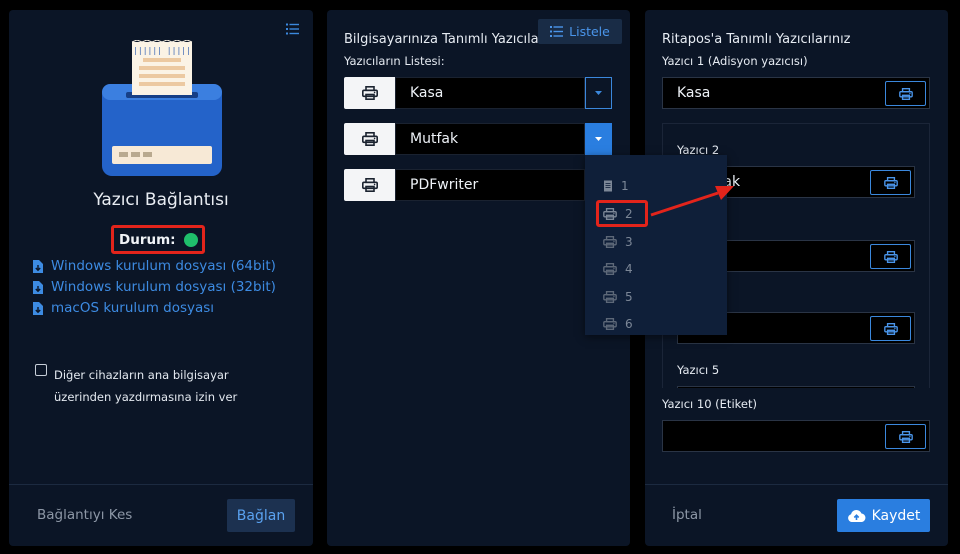  What do you see at coordinates (629, 242) in the screenshot?
I see `option-label: 3` at bounding box center [629, 242].